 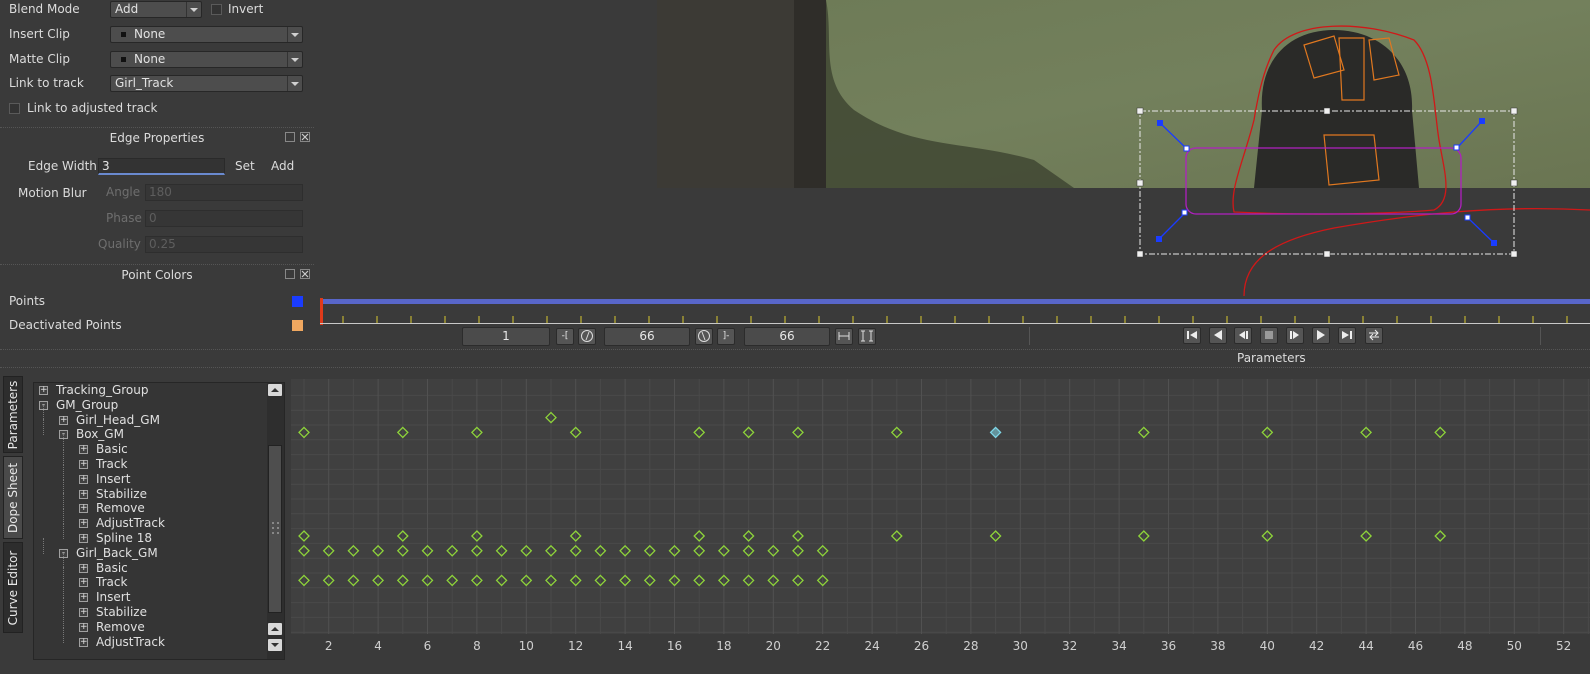 I want to click on keyframe-marker, so click(x=995, y=432).